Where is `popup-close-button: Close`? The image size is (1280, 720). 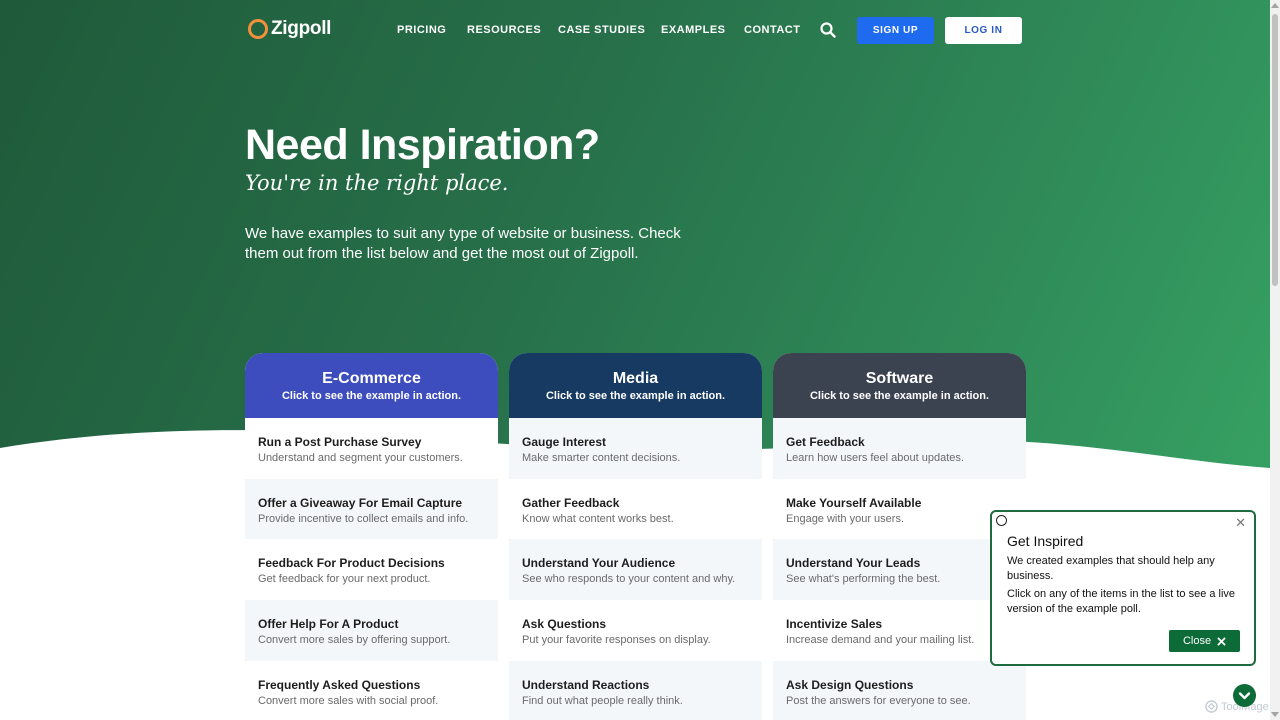 popup-close-button: Close is located at coordinates (1204, 641).